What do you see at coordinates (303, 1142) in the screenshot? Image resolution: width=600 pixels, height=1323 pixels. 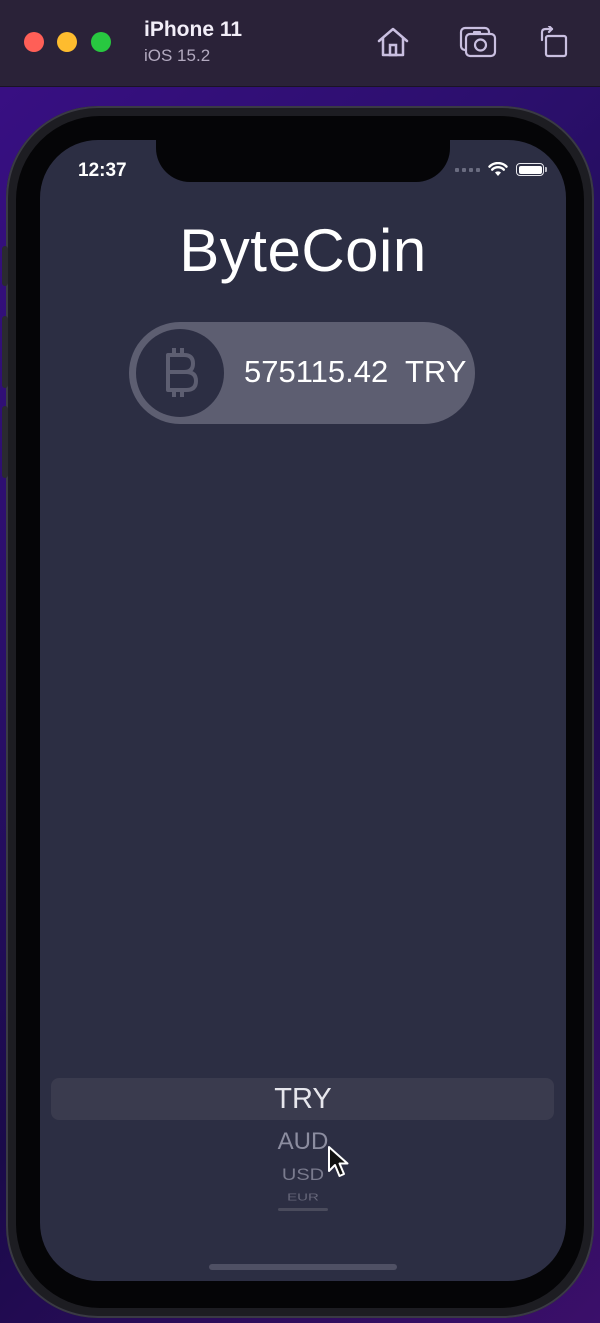 I see `picker-option: AUD` at bounding box center [303, 1142].